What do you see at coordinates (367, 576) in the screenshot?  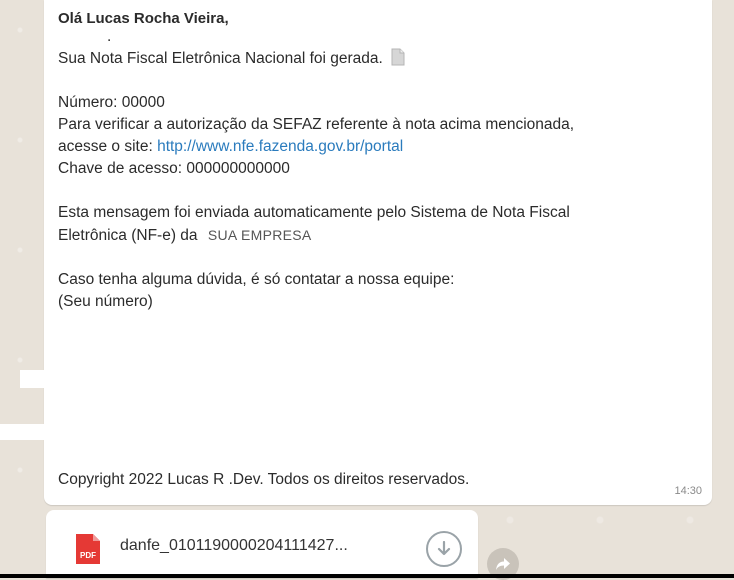 I see `bottom-edge` at bounding box center [367, 576].